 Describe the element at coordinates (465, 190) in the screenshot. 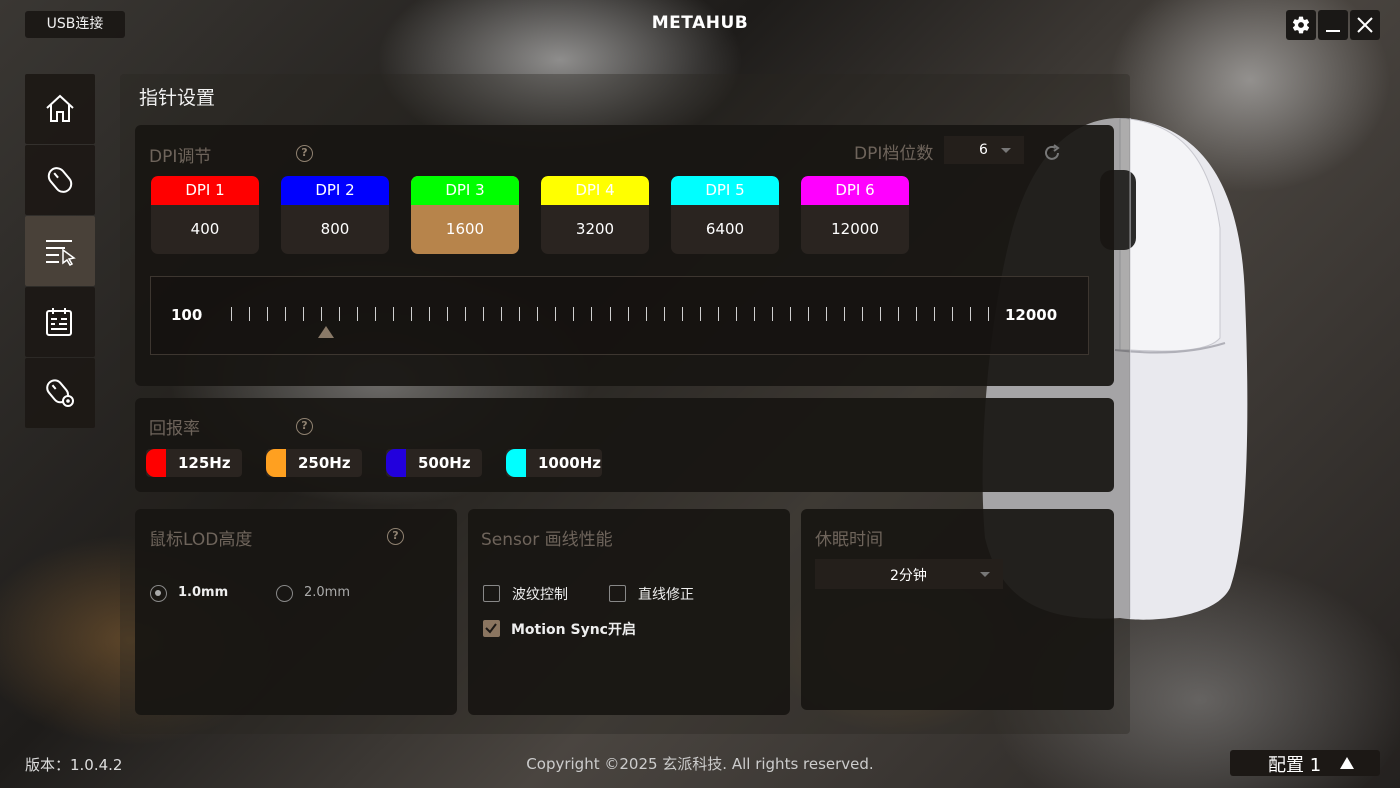

I see `dpi-card-header: DPI 3` at that location.